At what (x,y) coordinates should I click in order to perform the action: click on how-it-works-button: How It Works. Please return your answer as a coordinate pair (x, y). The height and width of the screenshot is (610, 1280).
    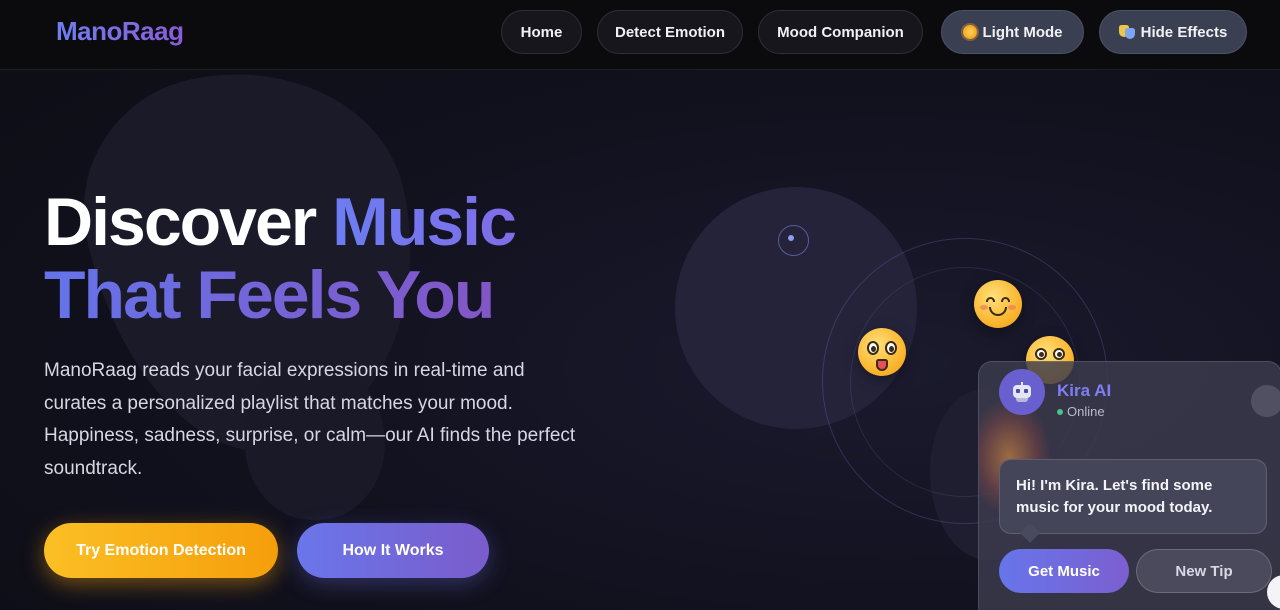
    Looking at the image, I should click on (393, 550).